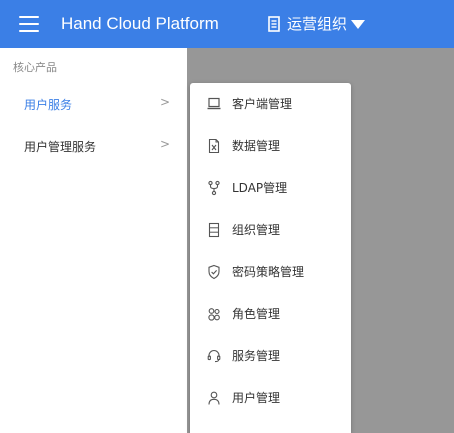 The height and width of the screenshot is (433, 454). What do you see at coordinates (35, 67) in the screenshot?
I see `section-label: 核心产品` at bounding box center [35, 67].